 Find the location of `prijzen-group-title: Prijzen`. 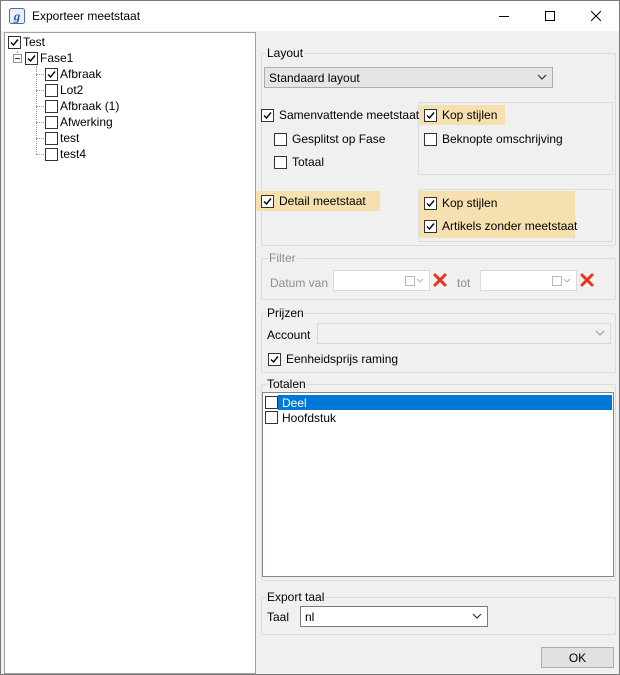

prijzen-group-title: Prijzen is located at coordinates (285, 313).